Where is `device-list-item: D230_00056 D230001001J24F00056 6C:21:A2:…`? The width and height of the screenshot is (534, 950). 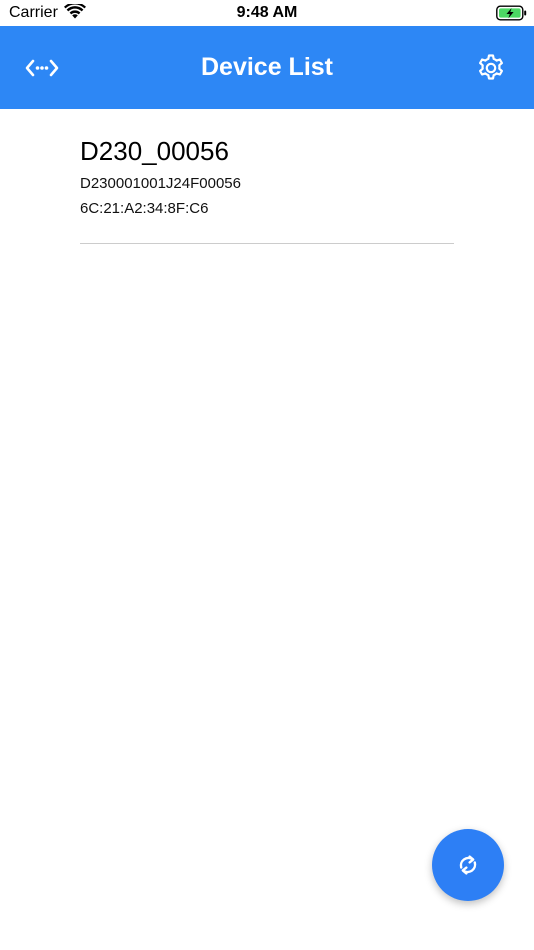
device-list-item: D230_00056 D230001001J24F00056 6C:21:A2:… is located at coordinates (267, 187).